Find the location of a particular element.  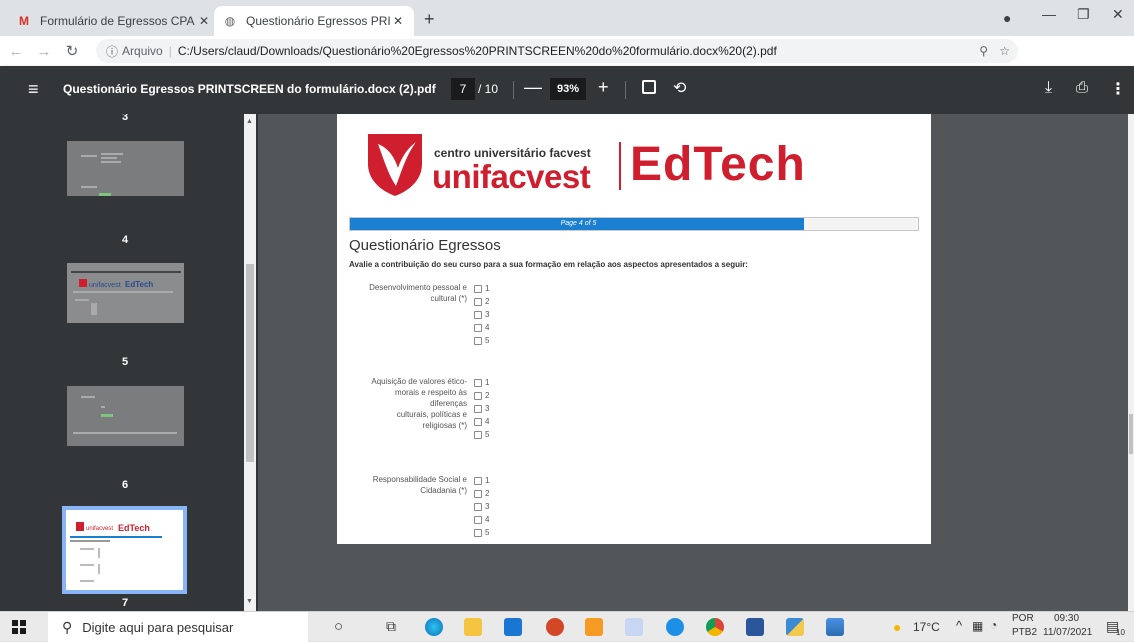

tab-pdf-questionario: ◍ Questionário Egressos PRINTSCR ✕ is located at coordinates (314, 21).